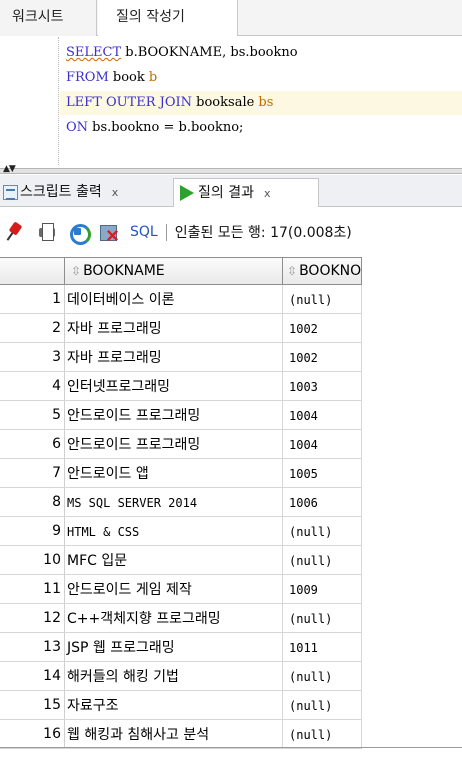 The height and width of the screenshot is (759, 462). I want to click on code-token: b, so click(153, 77).